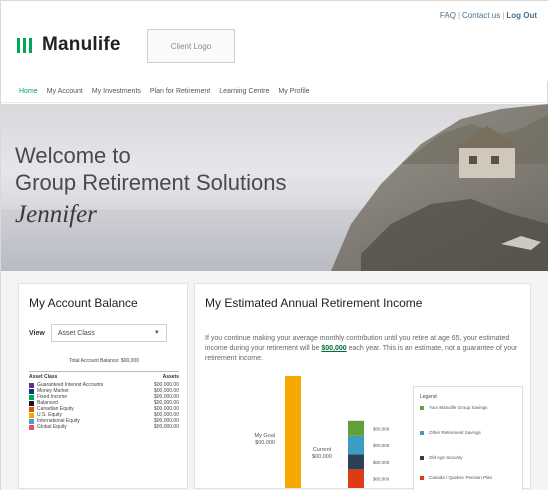 The height and width of the screenshot is (490, 548). Describe the element at coordinates (151, 182) in the screenshot. I see `hero-line-2: Group Retirement Solutions` at that location.